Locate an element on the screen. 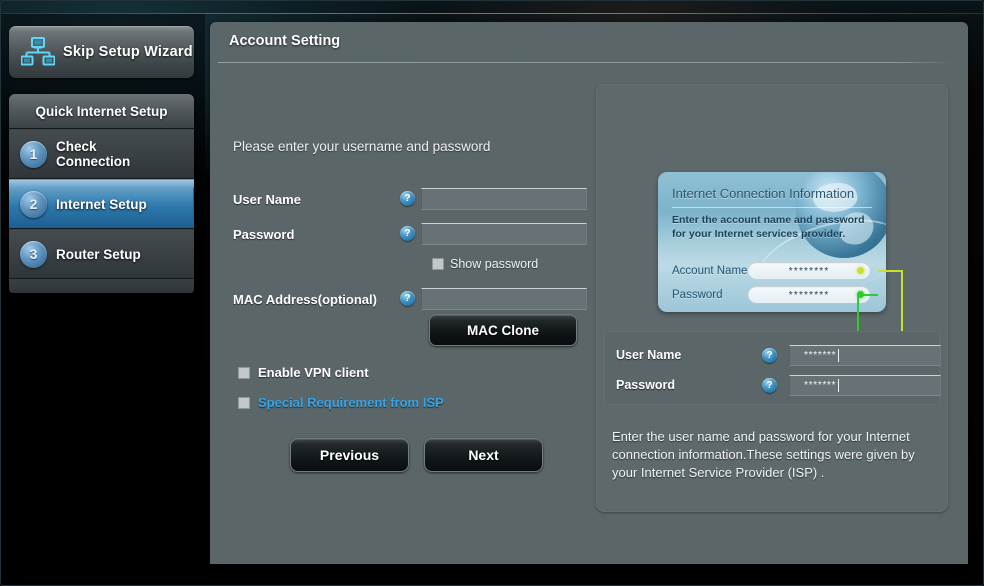 The width and height of the screenshot is (984, 586). step-label-internet-setup: Internet Setup is located at coordinates (101, 204).